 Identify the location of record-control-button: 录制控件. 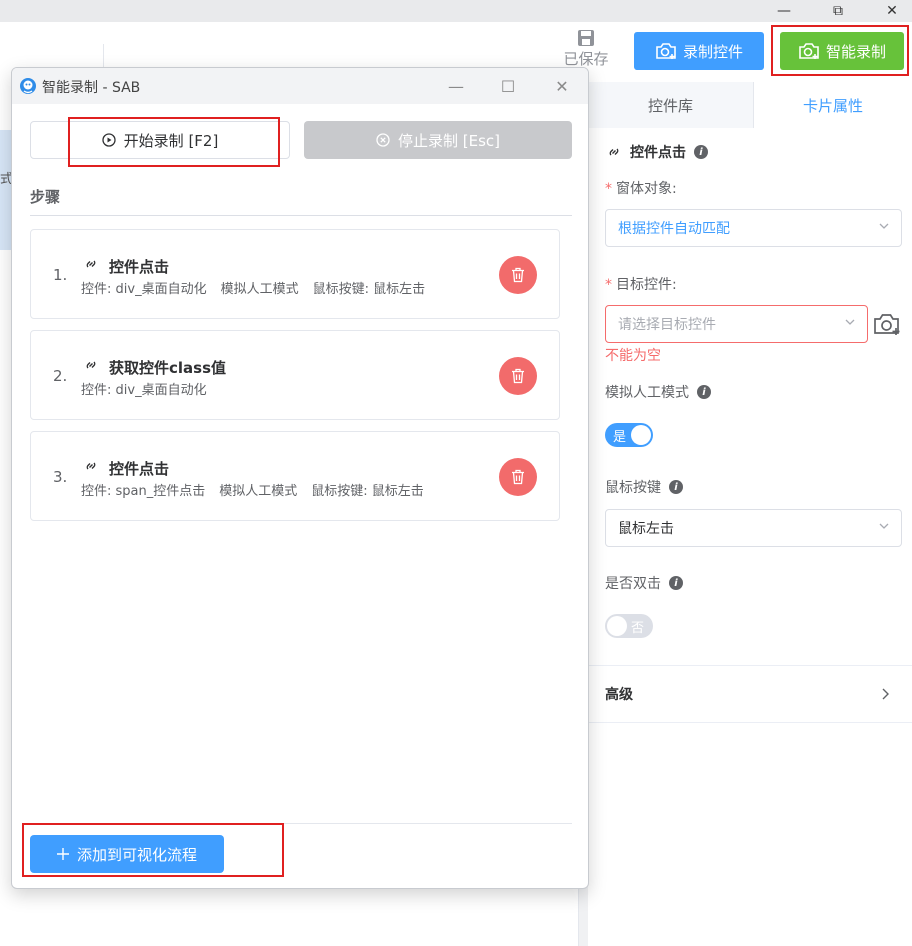
(699, 51).